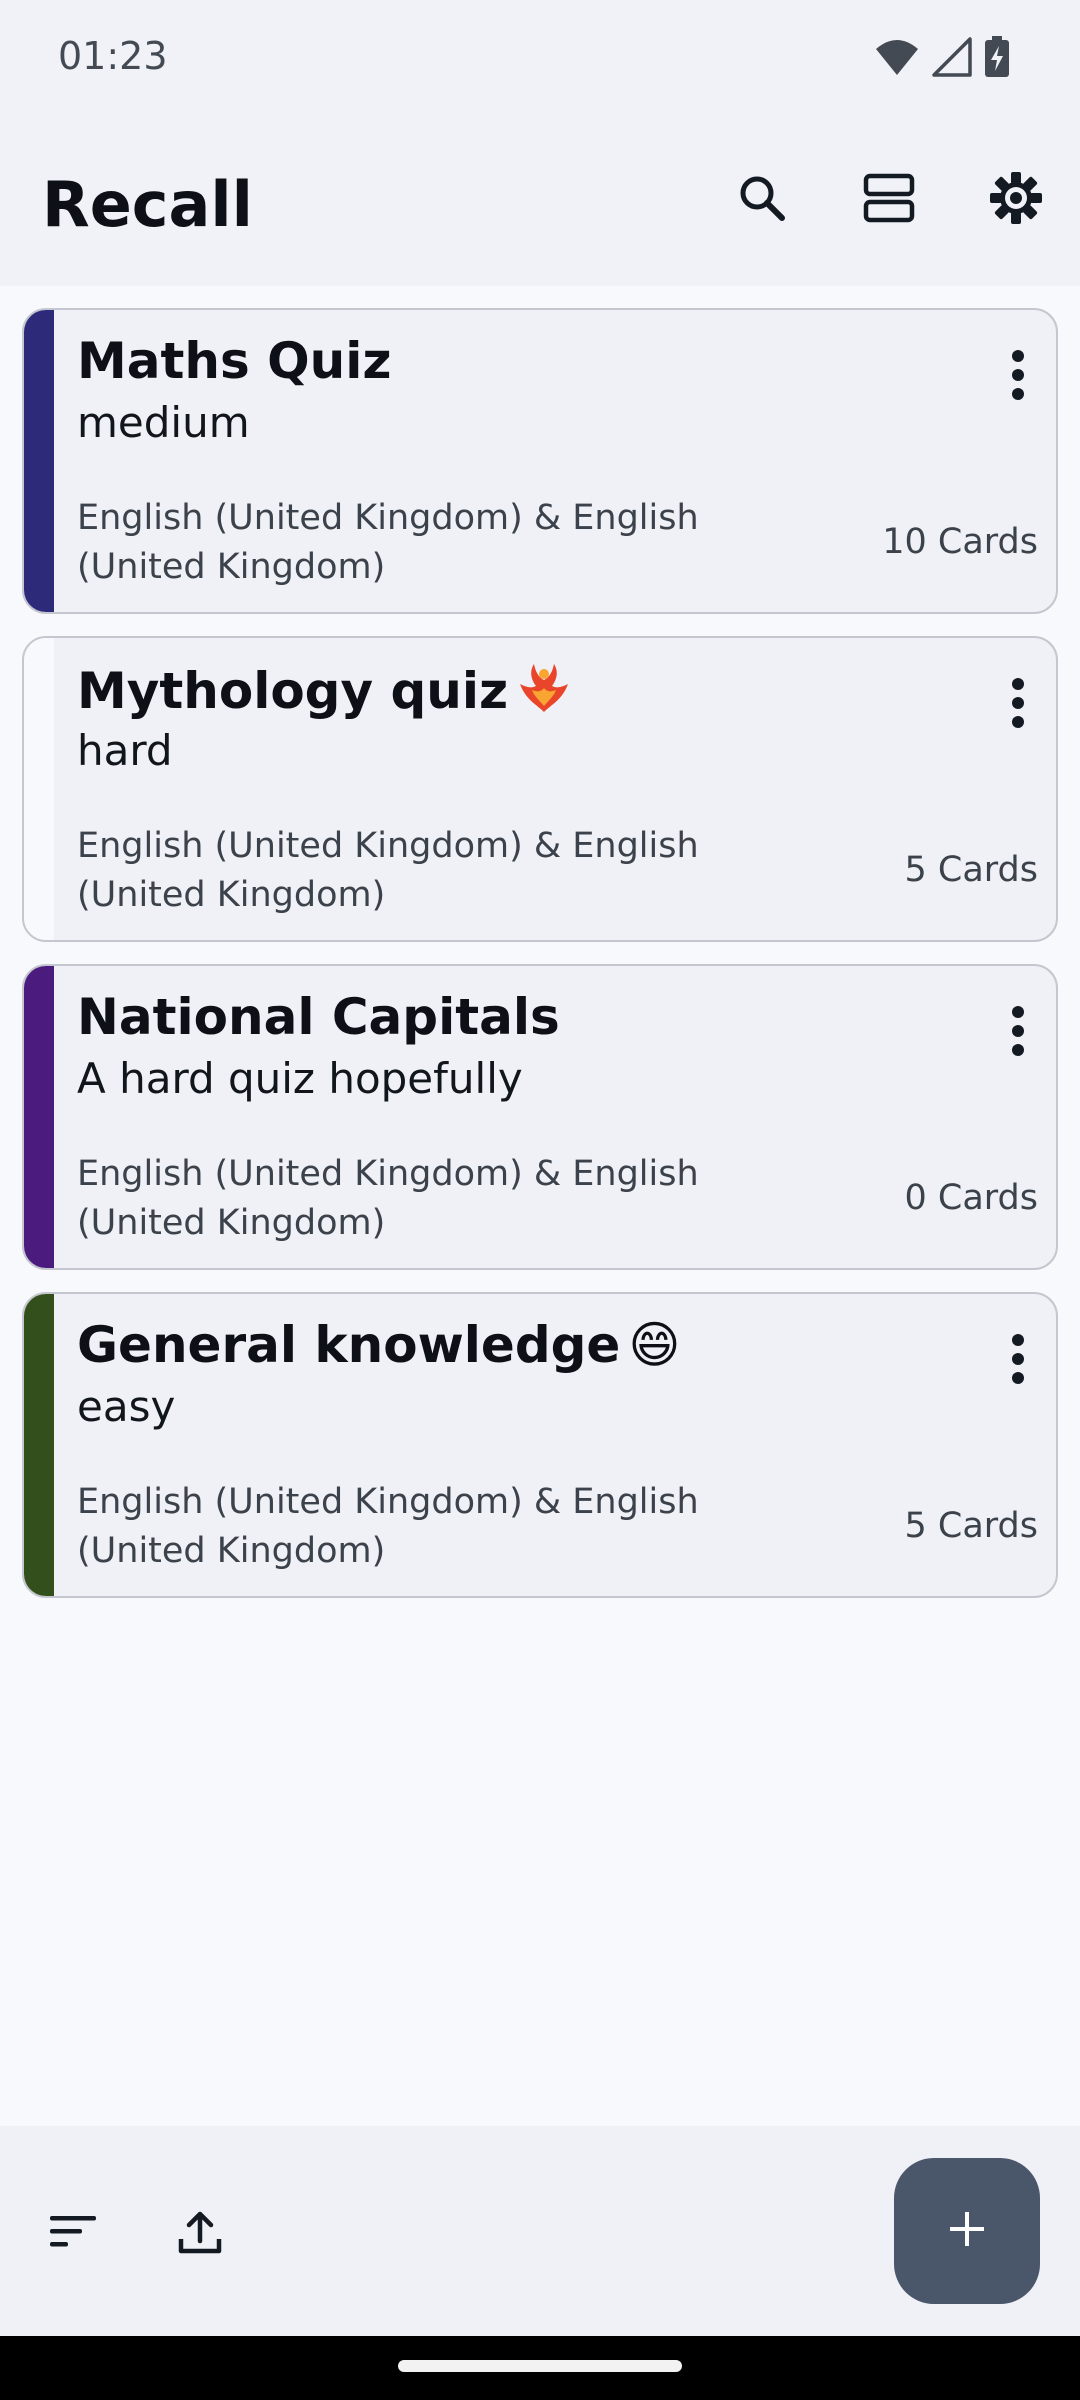 This screenshot has width=1080, height=2400. What do you see at coordinates (379, 1345) in the screenshot?
I see `deck-title: General knowledge 😄` at bounding box center [379, 1345].